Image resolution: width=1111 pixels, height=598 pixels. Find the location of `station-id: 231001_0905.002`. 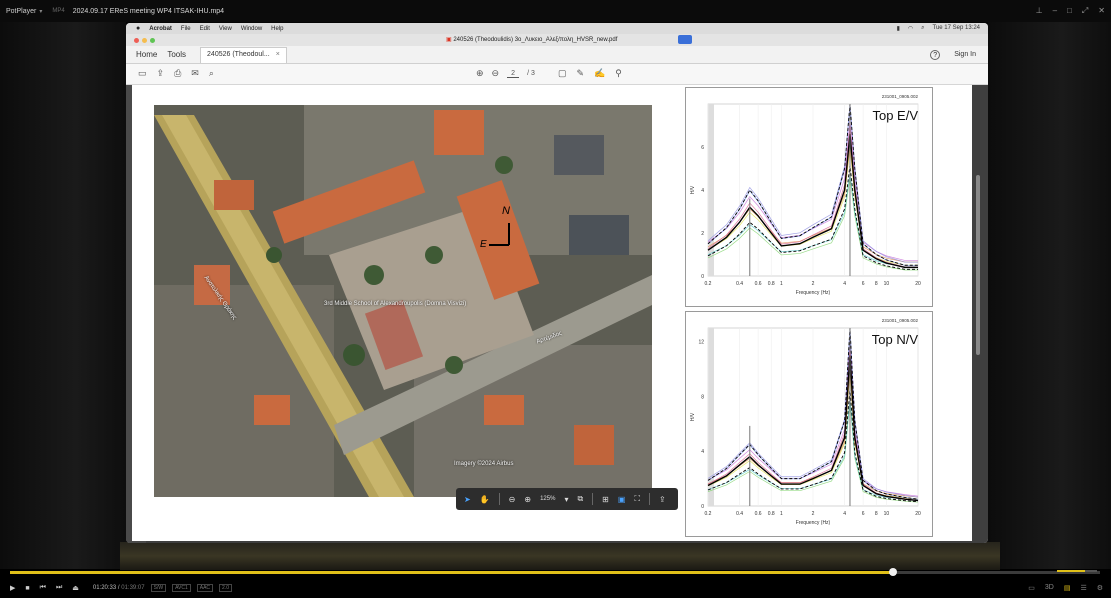

station-id: 231001_0905.002 is located at coordinates (900, 320).